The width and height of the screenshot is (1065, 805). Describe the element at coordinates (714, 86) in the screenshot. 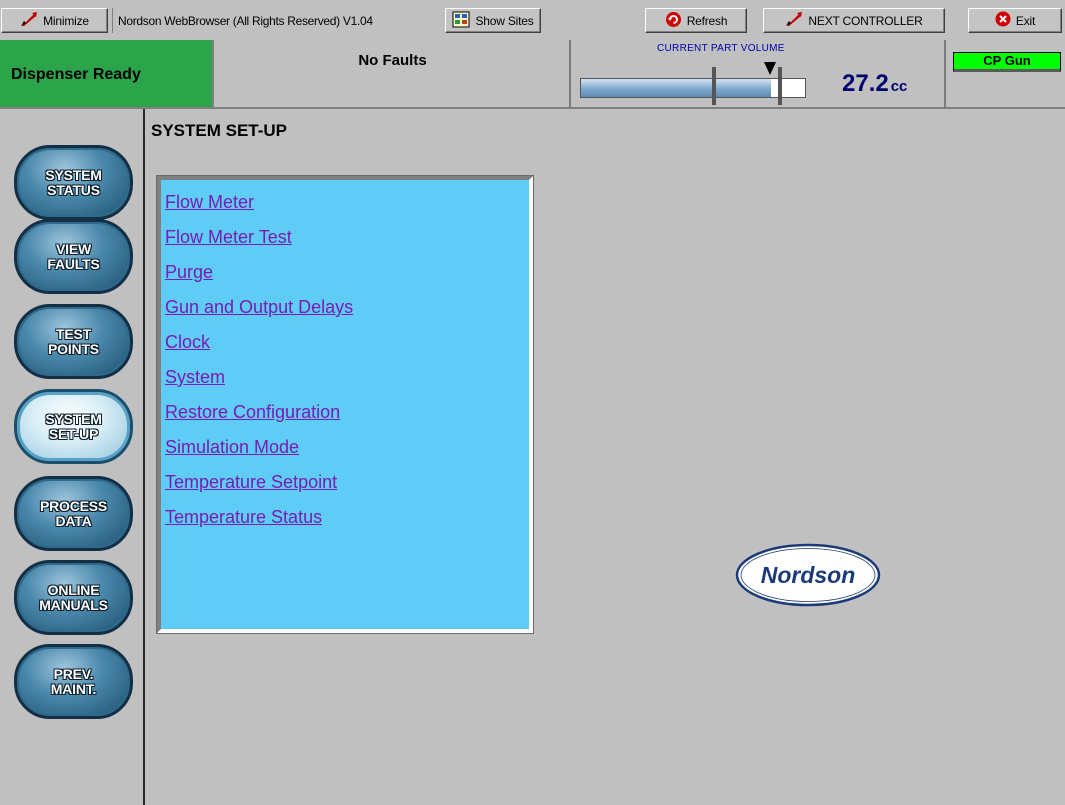

I see `volume-limit-low-marker` at that location.